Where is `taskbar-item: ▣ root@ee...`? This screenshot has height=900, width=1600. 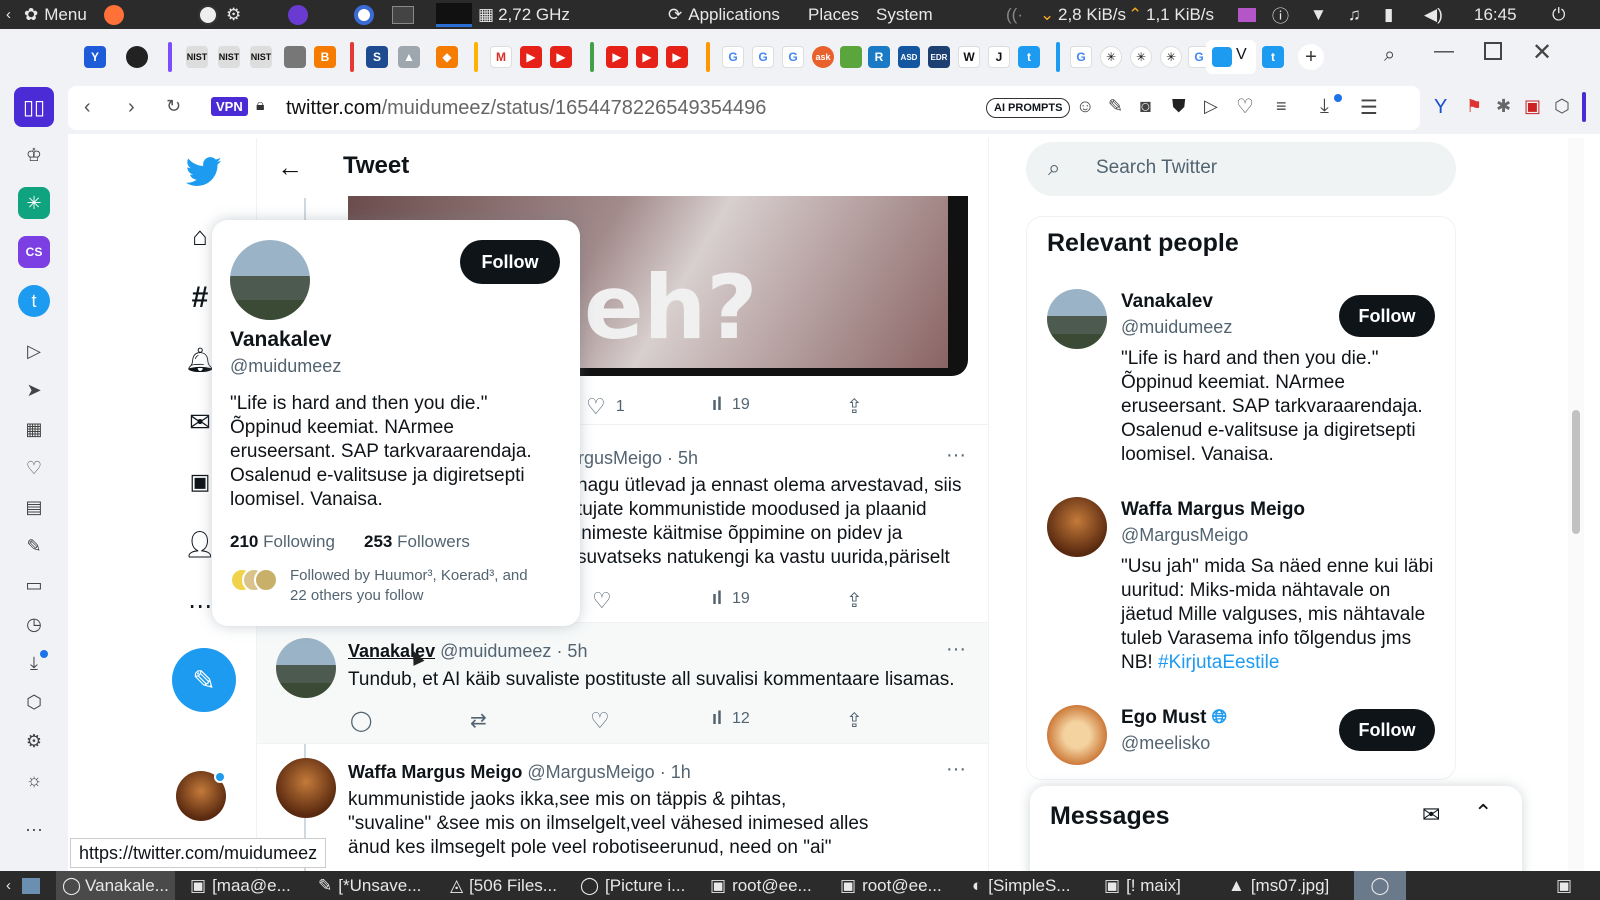
taskbar-item: ▣ root@ee... is located at coordinates (891, 885).